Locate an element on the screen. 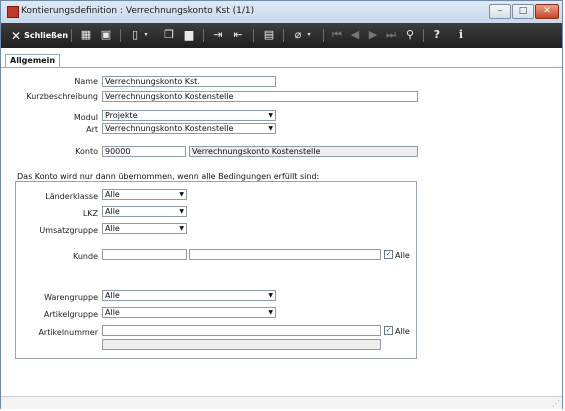 This screenshot has width=565, height=411. help-icon: ? is located at coordinates (437, 35).